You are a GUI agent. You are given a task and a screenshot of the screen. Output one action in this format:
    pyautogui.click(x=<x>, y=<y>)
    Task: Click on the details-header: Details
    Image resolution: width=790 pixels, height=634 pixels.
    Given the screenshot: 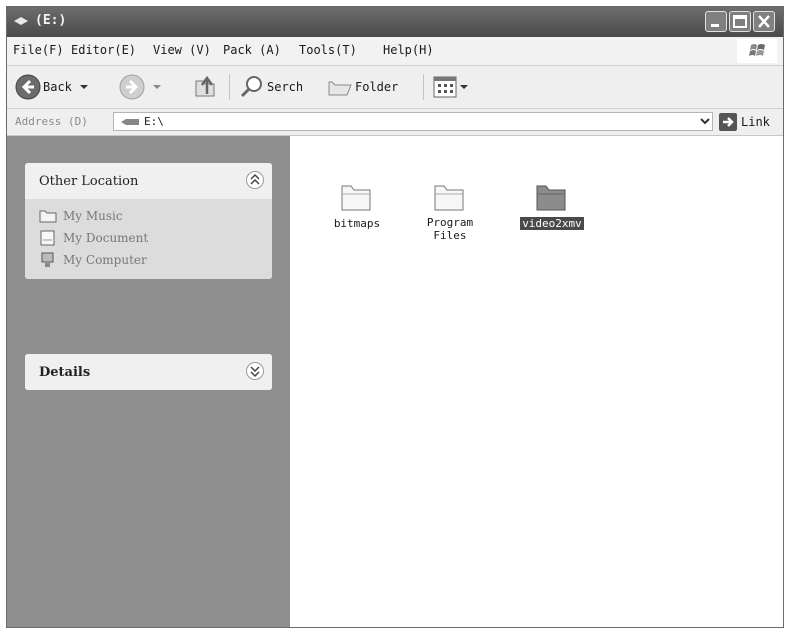 What is the action you would take?
    pyautogui.click(x=148, y=372)
    